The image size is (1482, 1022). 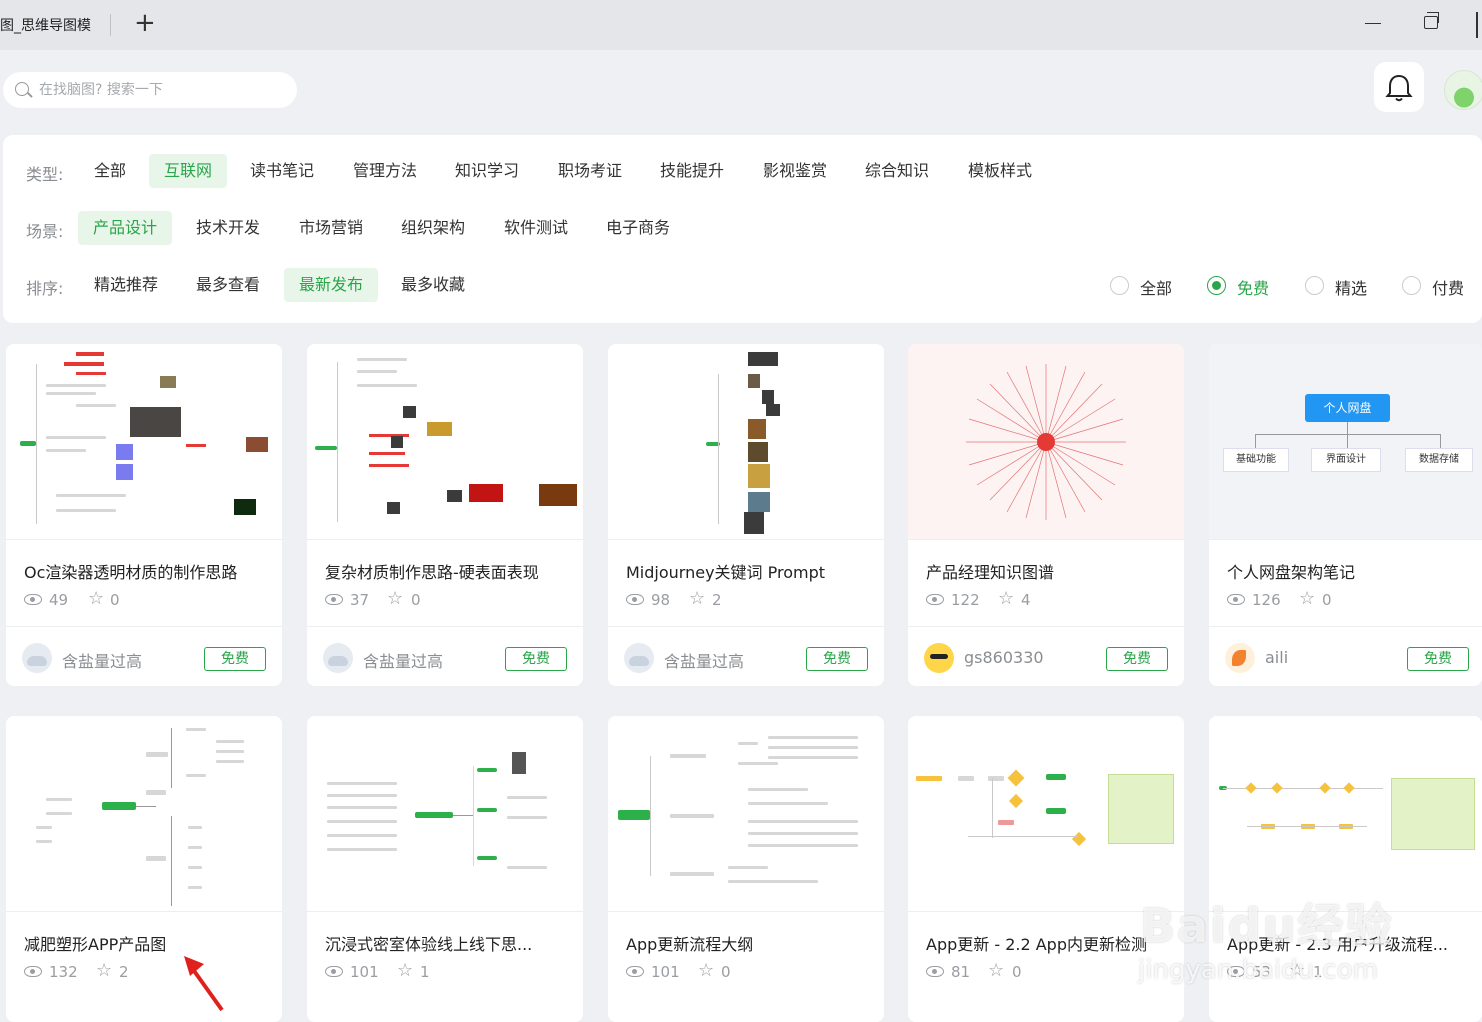 What do you see at coordinates (742, 285) in the screenshot?
I see `sort-filter-row: 排序: 精选推荐 最多查看 最新发布 最多收藏 全部 免费 精选 付费` at bounding box center [742, 285].